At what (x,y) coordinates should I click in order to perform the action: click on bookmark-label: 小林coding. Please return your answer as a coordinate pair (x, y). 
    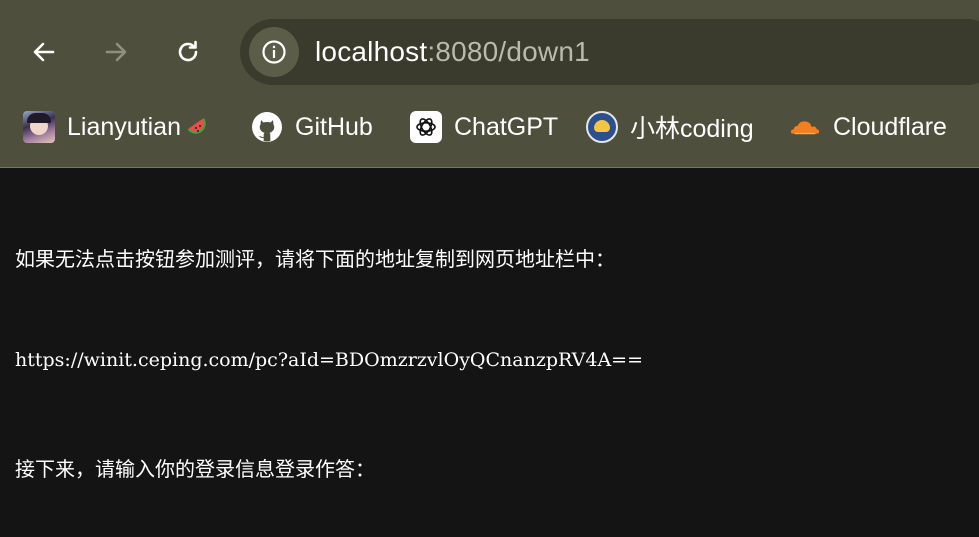
    Looking at the image, I should click on (692, 129).